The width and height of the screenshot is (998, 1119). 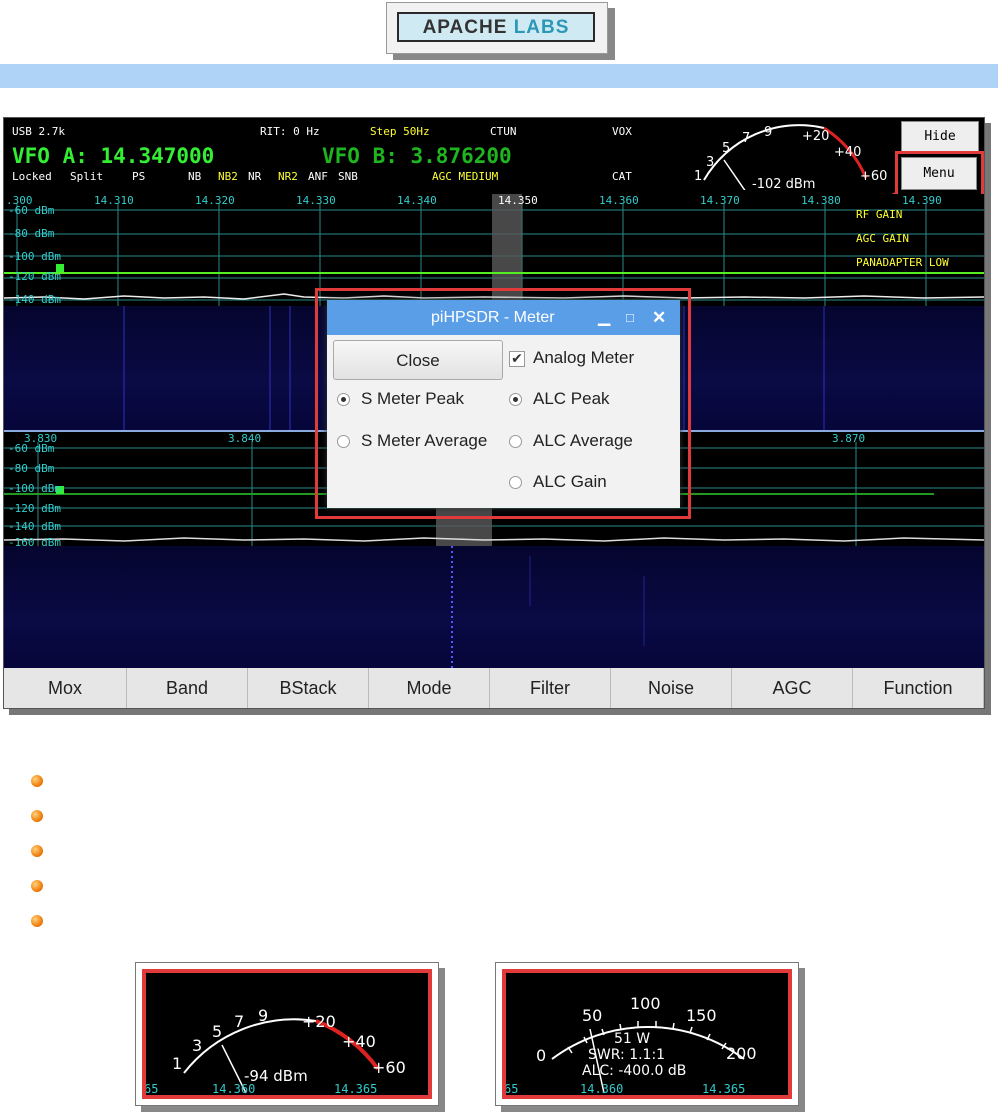 What do you see at coordinates (417, 200) in the screenshot?
I see `freq-label: 14.340` at bounding box center [417, 200].